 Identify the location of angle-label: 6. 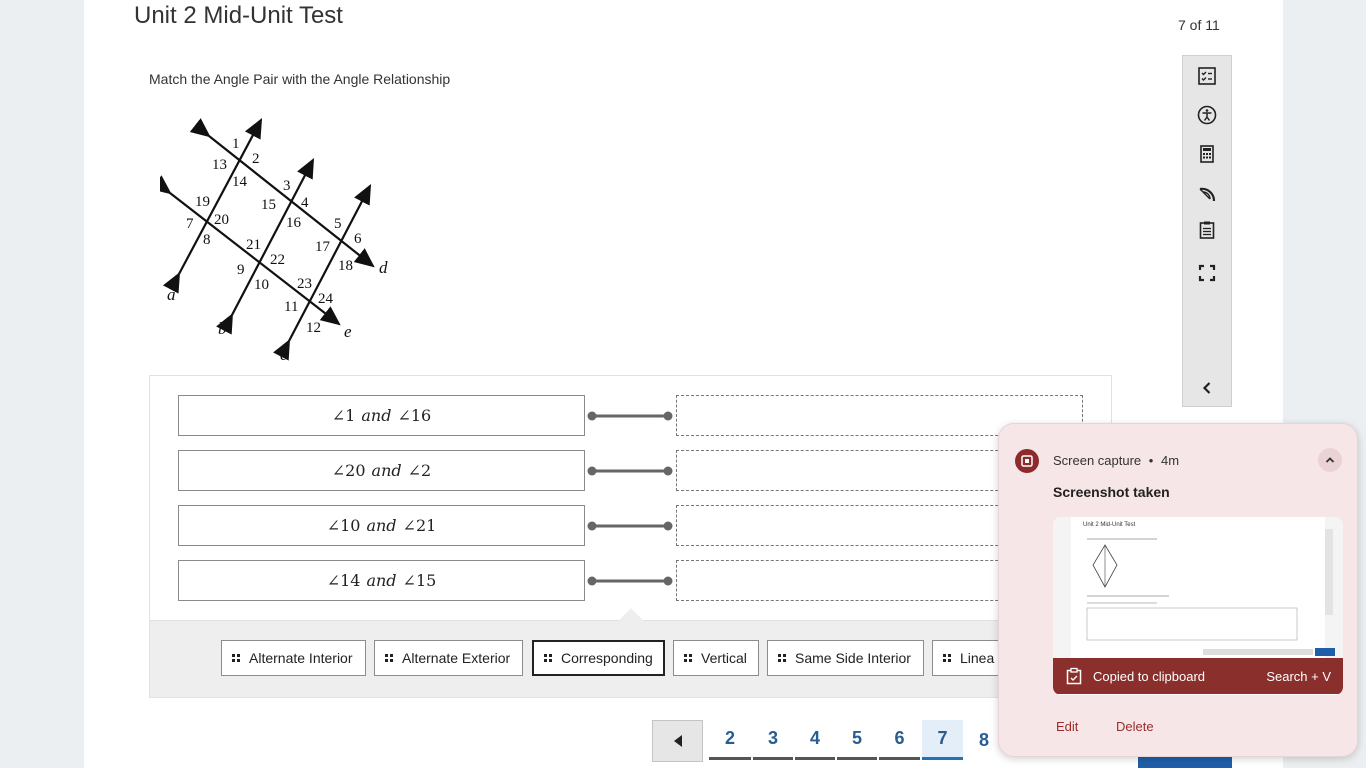
(358, 239).